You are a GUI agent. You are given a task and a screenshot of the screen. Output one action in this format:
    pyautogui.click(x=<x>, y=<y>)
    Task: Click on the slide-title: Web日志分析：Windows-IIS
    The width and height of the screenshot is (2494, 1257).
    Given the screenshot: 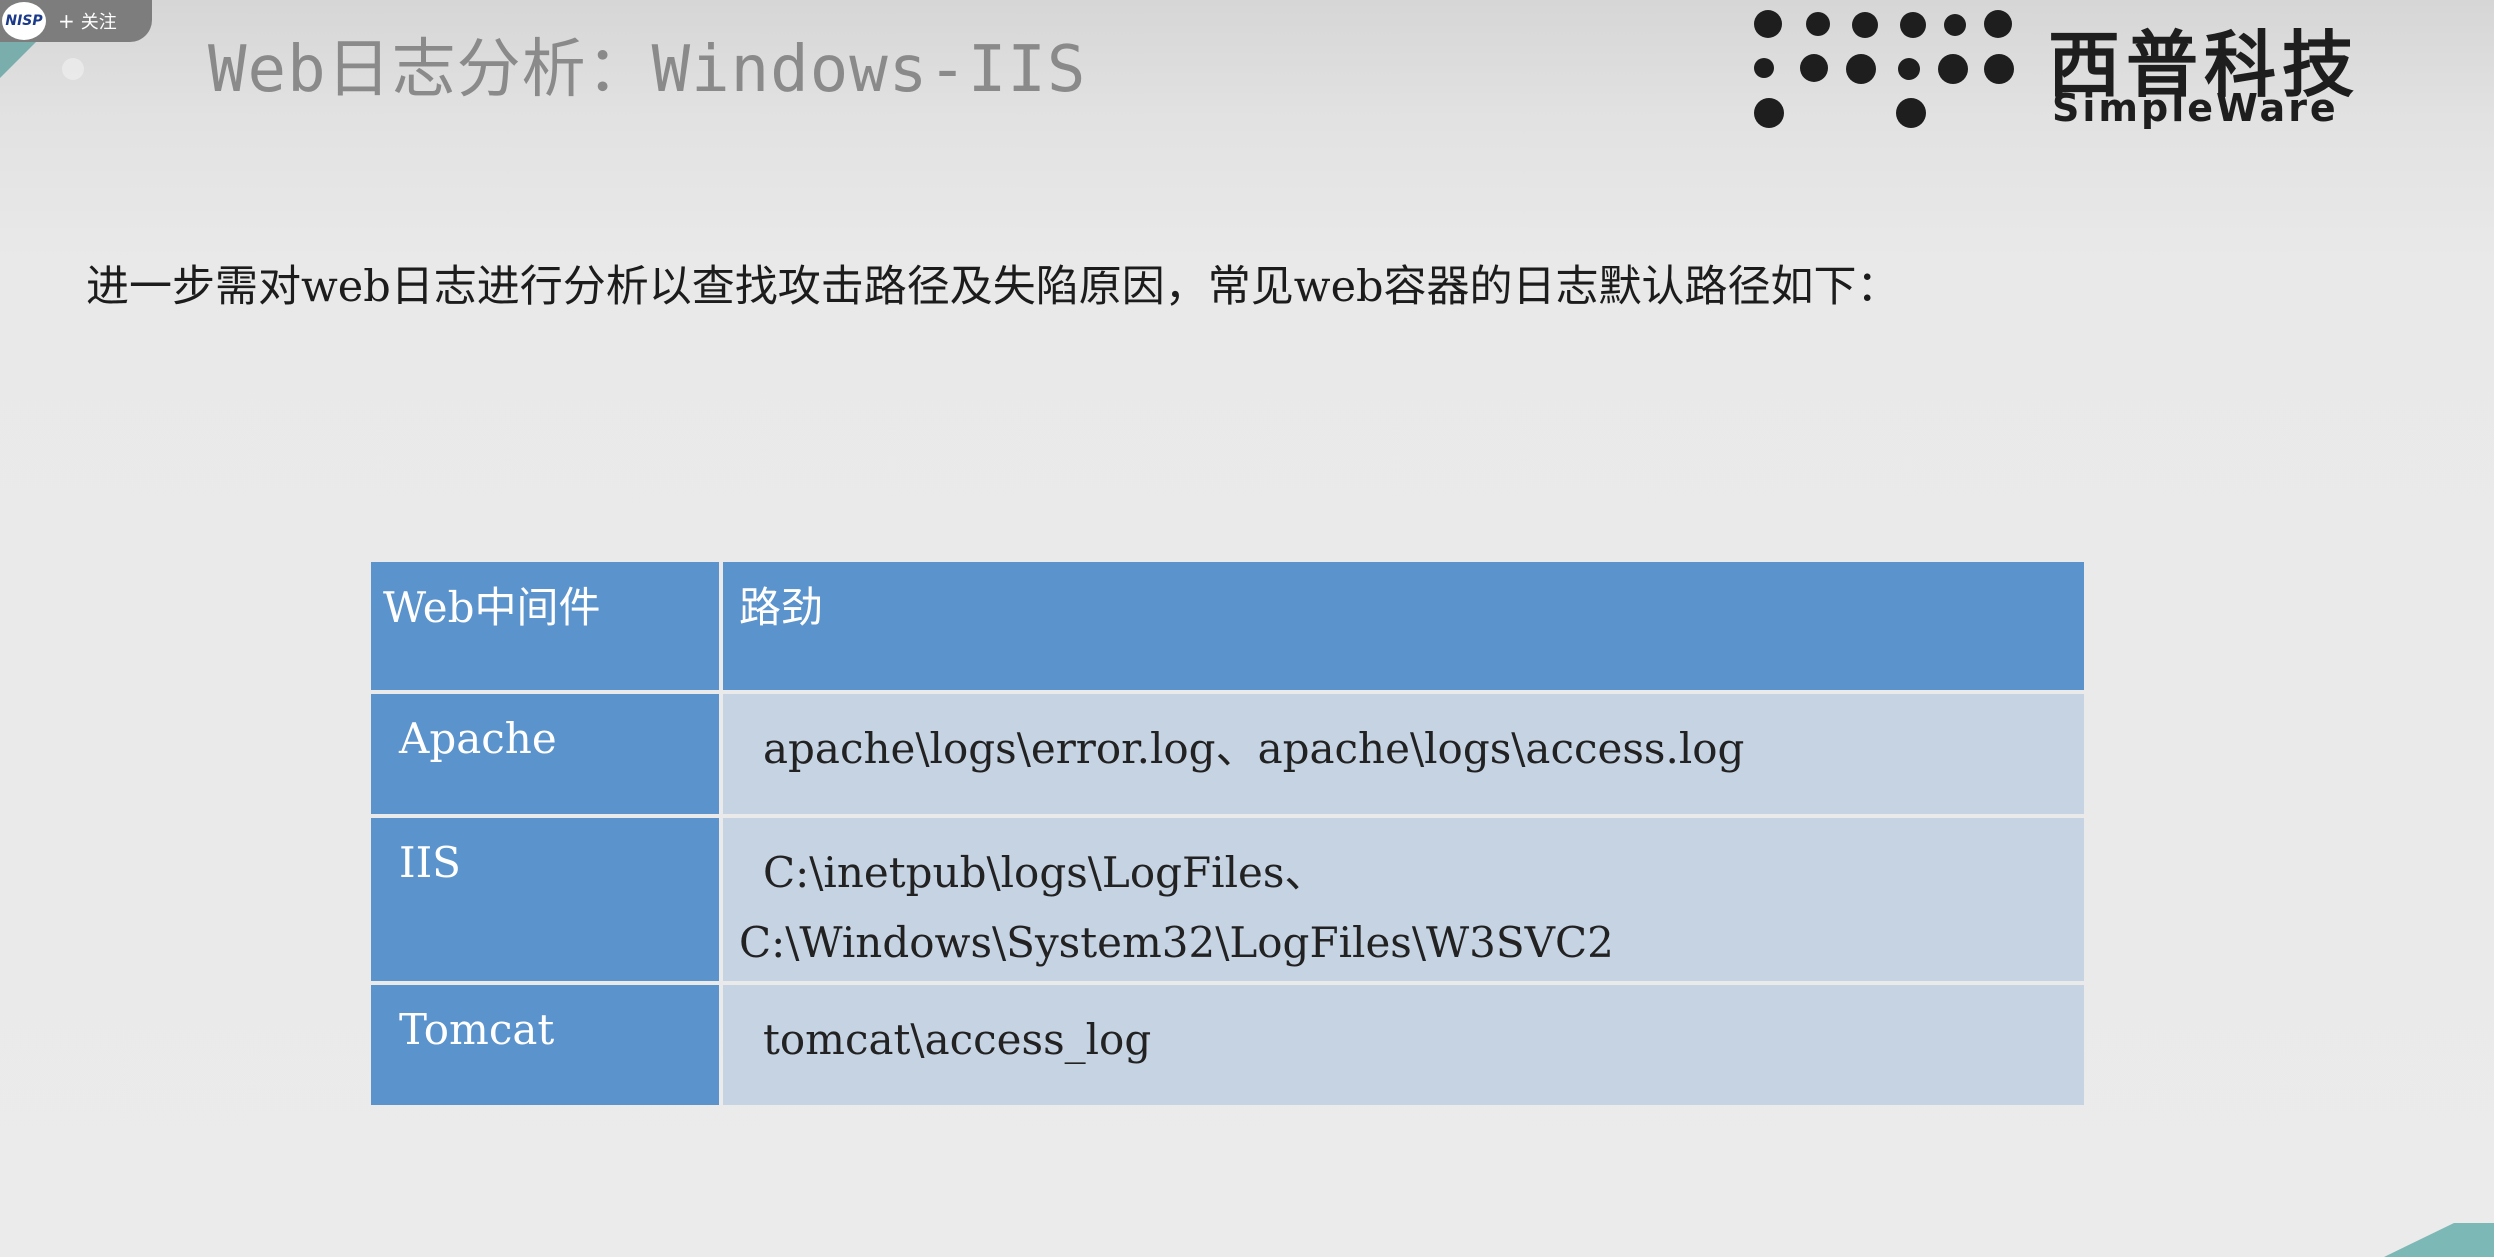 What is the action you would take?
    pyautogui.click(x=647, y=70)
    